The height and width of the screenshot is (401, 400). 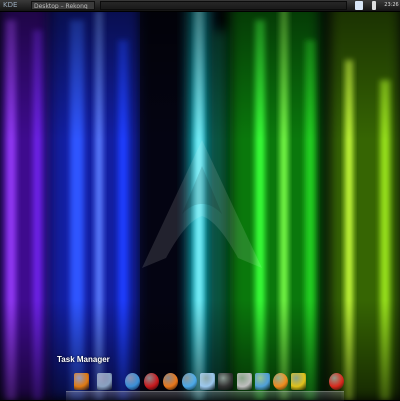 What do you see at coordinates (359, 5) in the screenshot?
I see `notifications-icon` at bounding box center [359, 5].